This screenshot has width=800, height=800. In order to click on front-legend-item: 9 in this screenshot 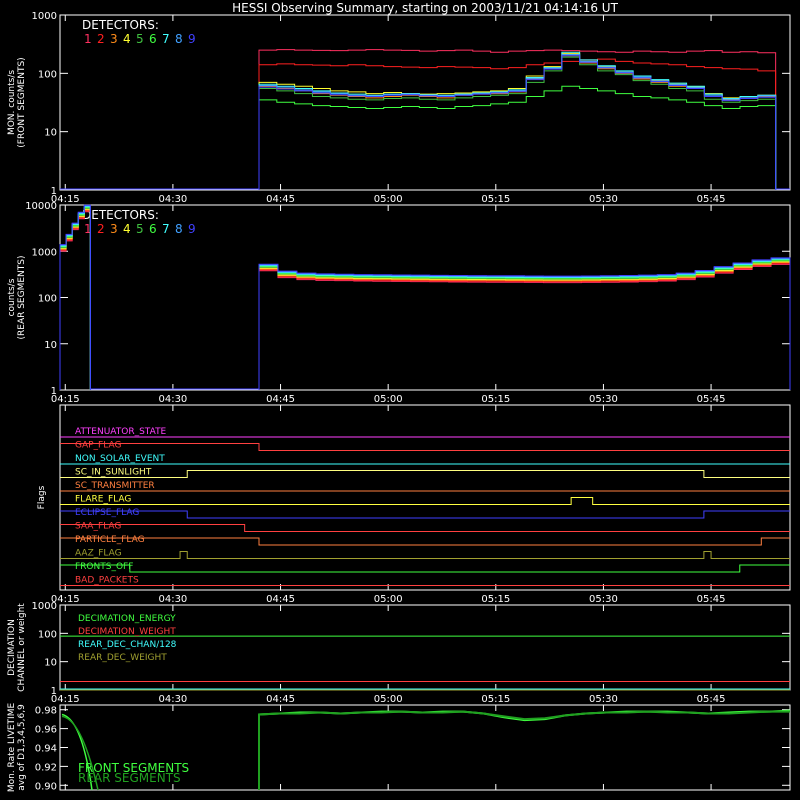, I will do `click(192, 39)`.